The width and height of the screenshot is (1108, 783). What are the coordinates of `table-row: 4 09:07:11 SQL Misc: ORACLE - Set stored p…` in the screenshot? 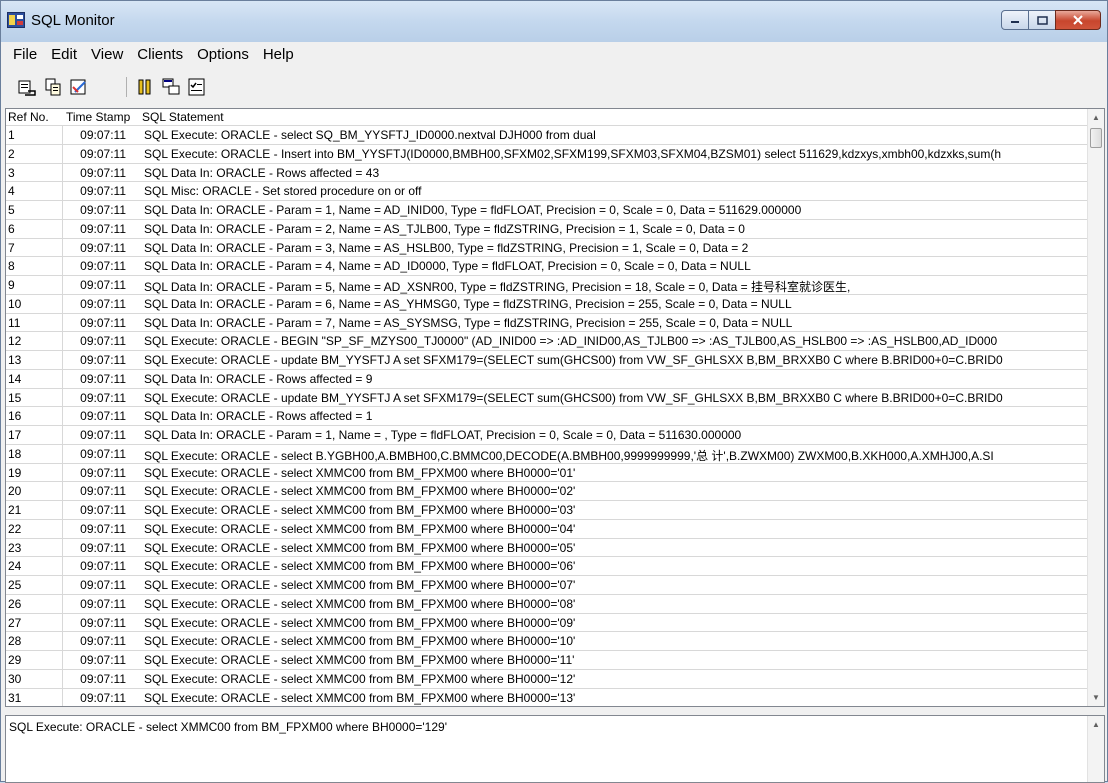 It's located at (547, 190).